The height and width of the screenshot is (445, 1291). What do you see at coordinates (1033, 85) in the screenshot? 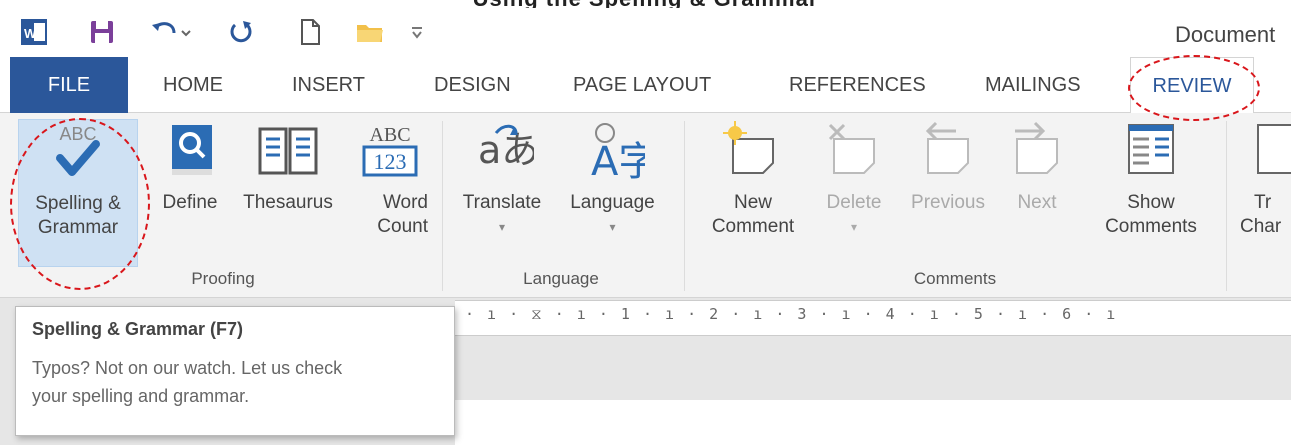
I see `tab-mailings: MAILINGS` at bounding box center [1033, 85].